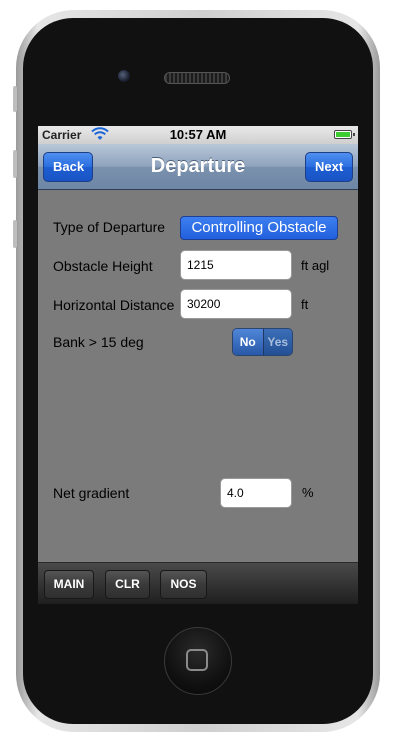  Describe the element at coordinates (109, 227) in the screenshot. I see `departure-type-label: Type of Departure` at that location.